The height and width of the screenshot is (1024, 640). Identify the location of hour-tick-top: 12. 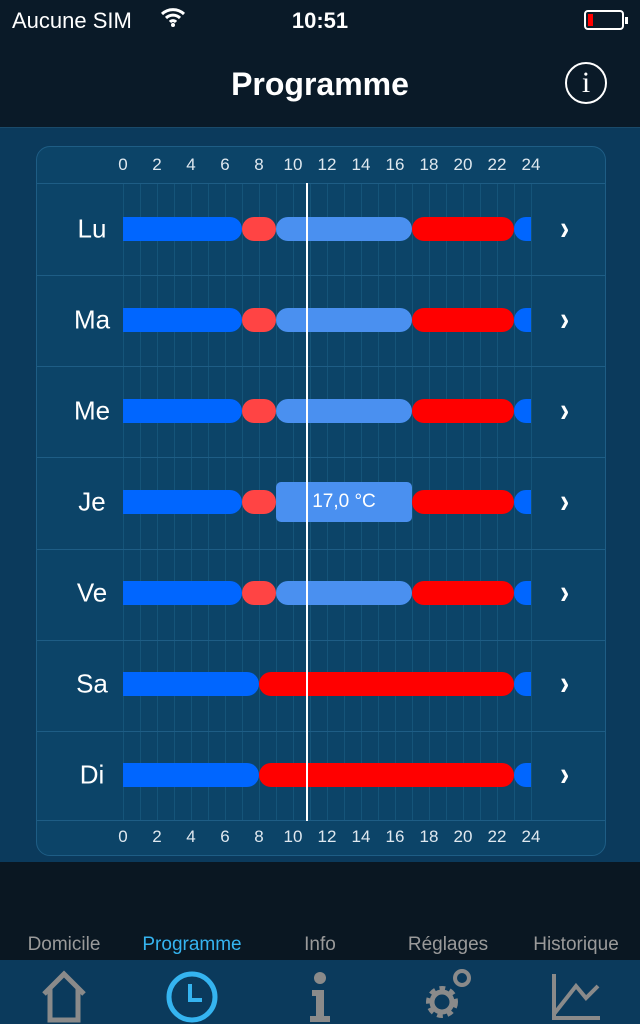
(327, 164).